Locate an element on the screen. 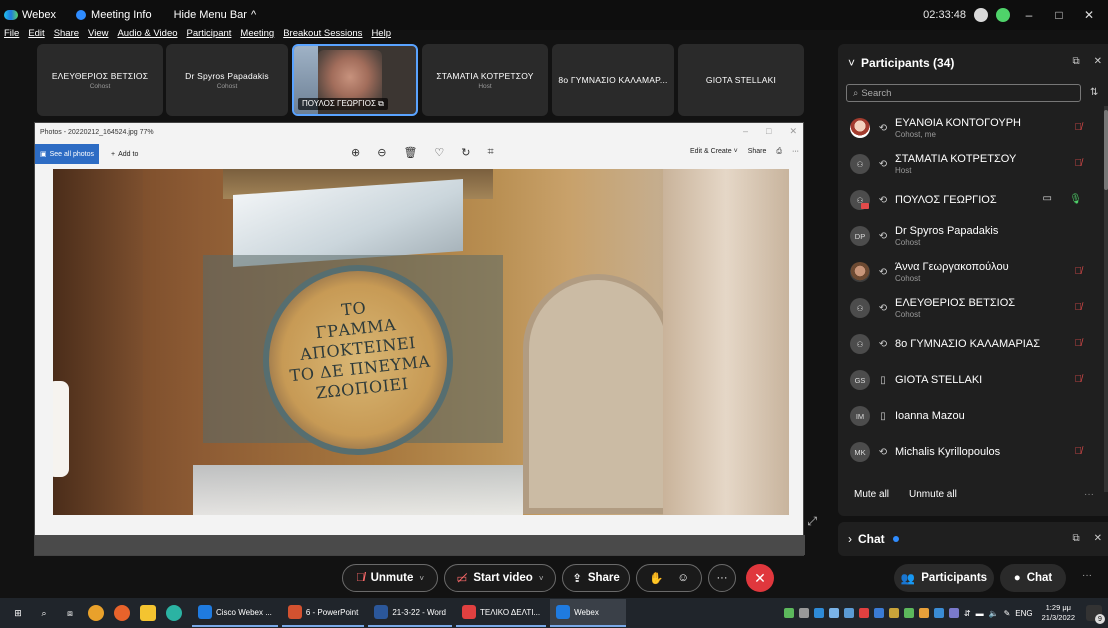  video-tile: Dr Spyros Papadakis Cohost is located at coordinates (227, 80).